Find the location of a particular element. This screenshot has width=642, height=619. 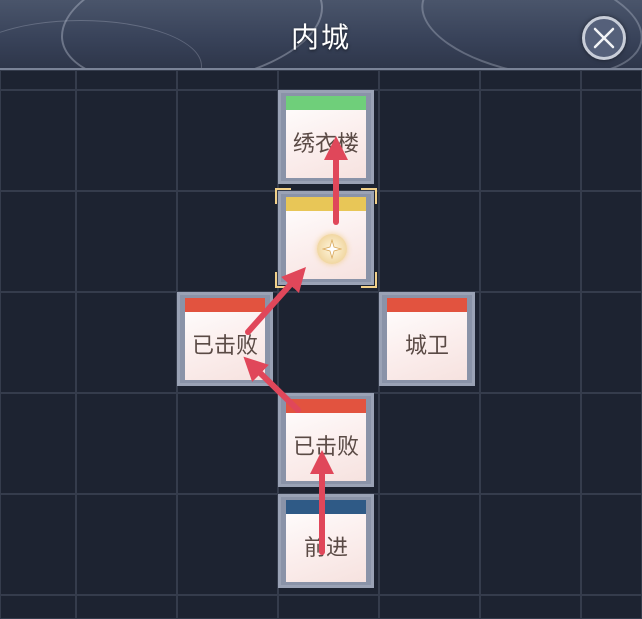

path-arrows is located at coordinates (295, 345).